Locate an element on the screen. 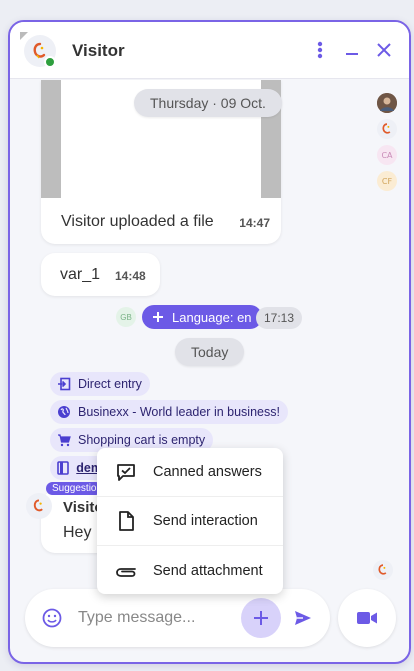  read-receipt-avatar is located at coordinates (383, 570).